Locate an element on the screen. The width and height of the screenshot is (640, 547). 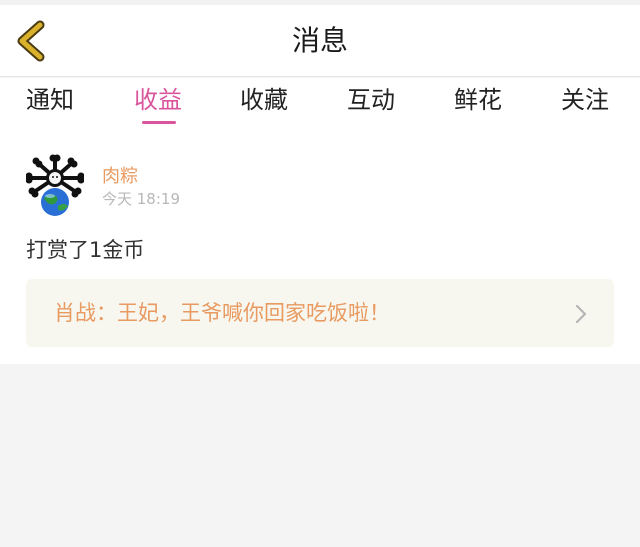
avatar is located at coordinates (55, 186).